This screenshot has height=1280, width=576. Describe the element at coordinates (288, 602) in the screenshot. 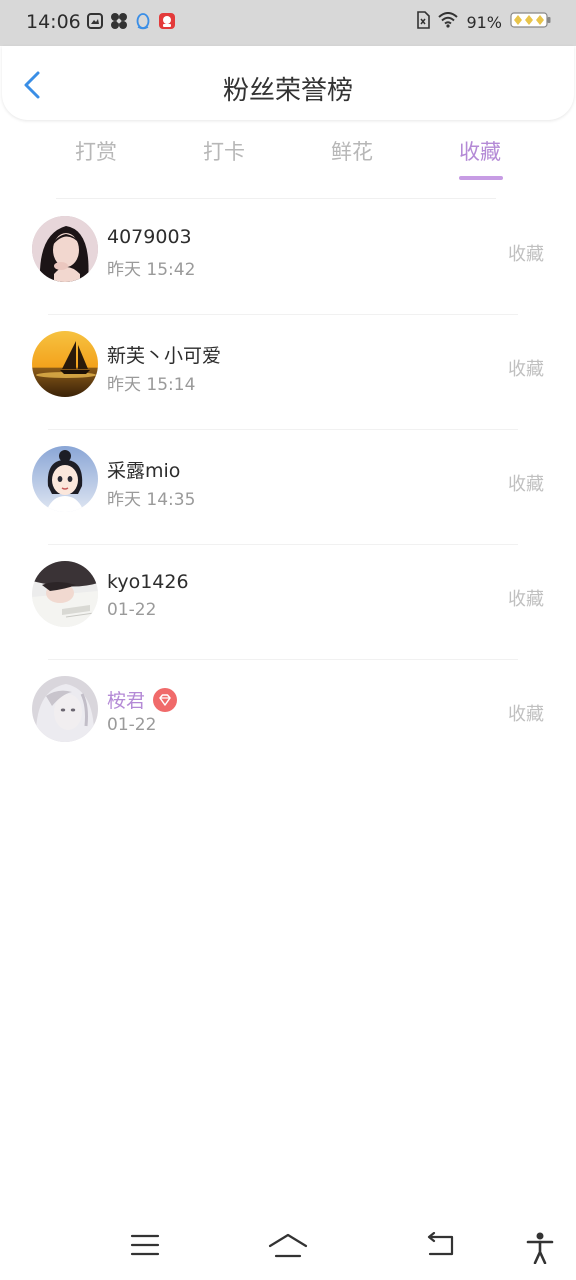

I see `list-item: kyo1426 01-22 收藏` at that location.